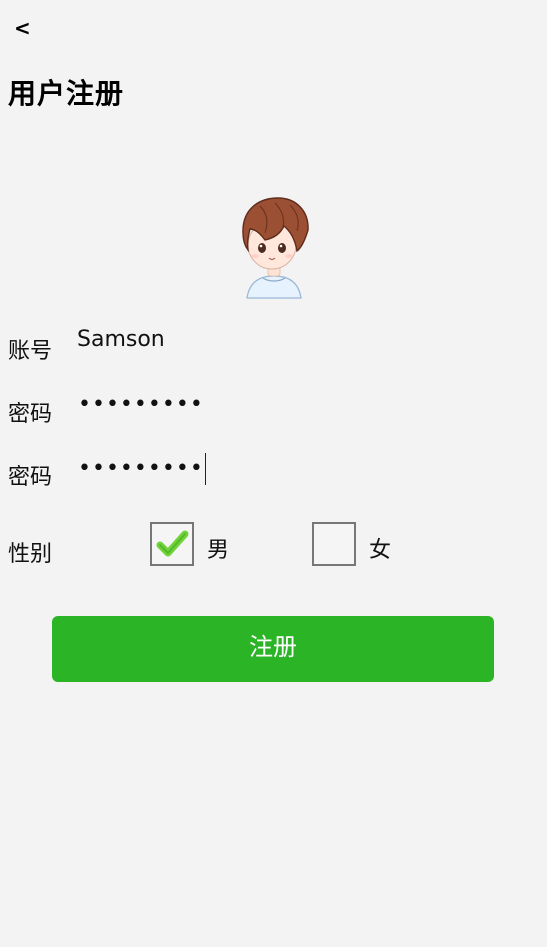  What do you see at coordinates (205, 469) in the screenshot?
I see `text-cursor` at bounding box center [205, 469].